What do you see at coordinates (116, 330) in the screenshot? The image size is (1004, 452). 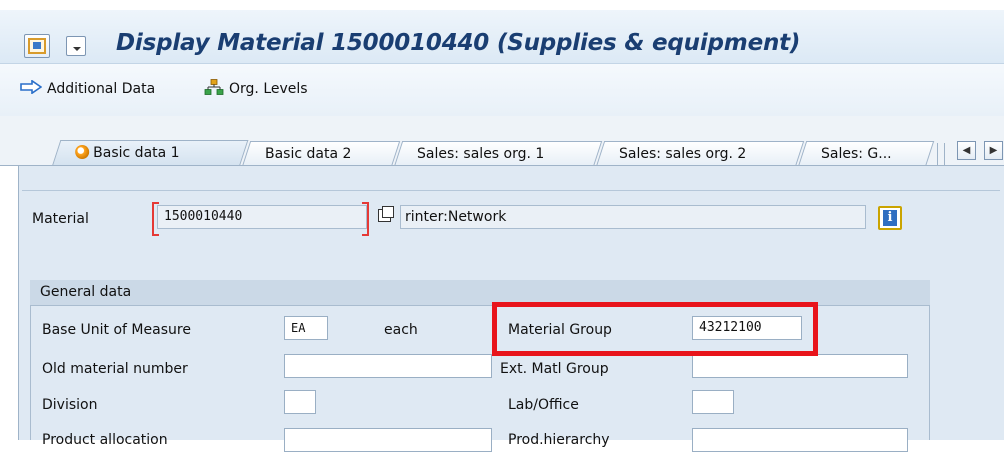 I see `base-uom-label: Base Unit of Measure` at bounding box center [116, 330].